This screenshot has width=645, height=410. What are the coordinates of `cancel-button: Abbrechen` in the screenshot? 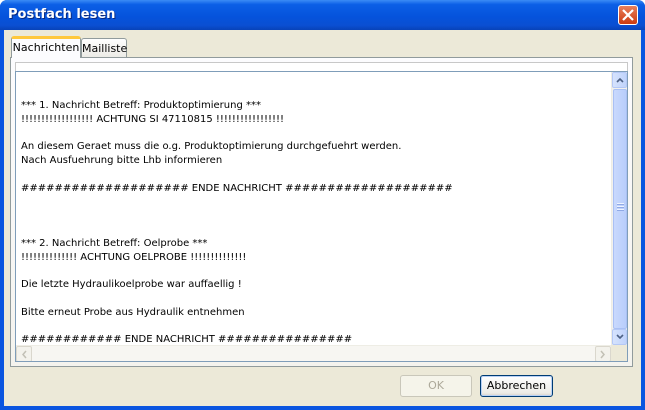 It's located at (516, 386).